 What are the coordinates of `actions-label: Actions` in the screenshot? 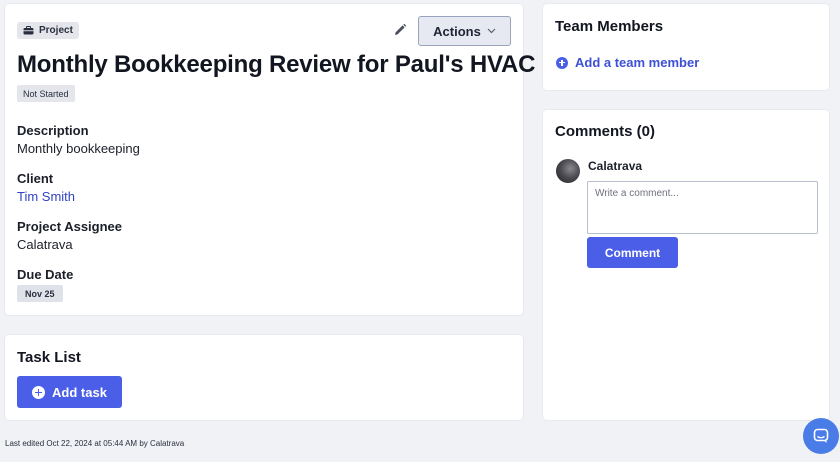 It's located at (457, 31).